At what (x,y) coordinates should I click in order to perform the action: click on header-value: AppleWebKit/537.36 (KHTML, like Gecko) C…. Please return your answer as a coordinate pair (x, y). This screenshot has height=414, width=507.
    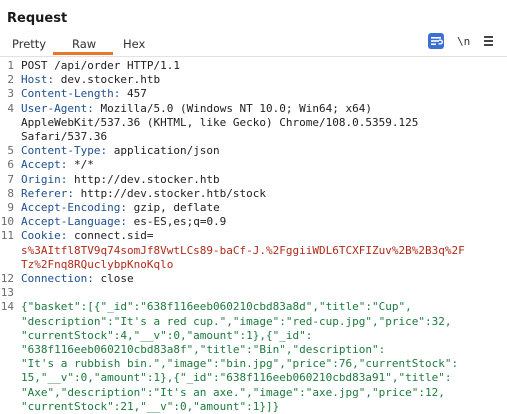
    Looking at the image, I should click on (220, 122).